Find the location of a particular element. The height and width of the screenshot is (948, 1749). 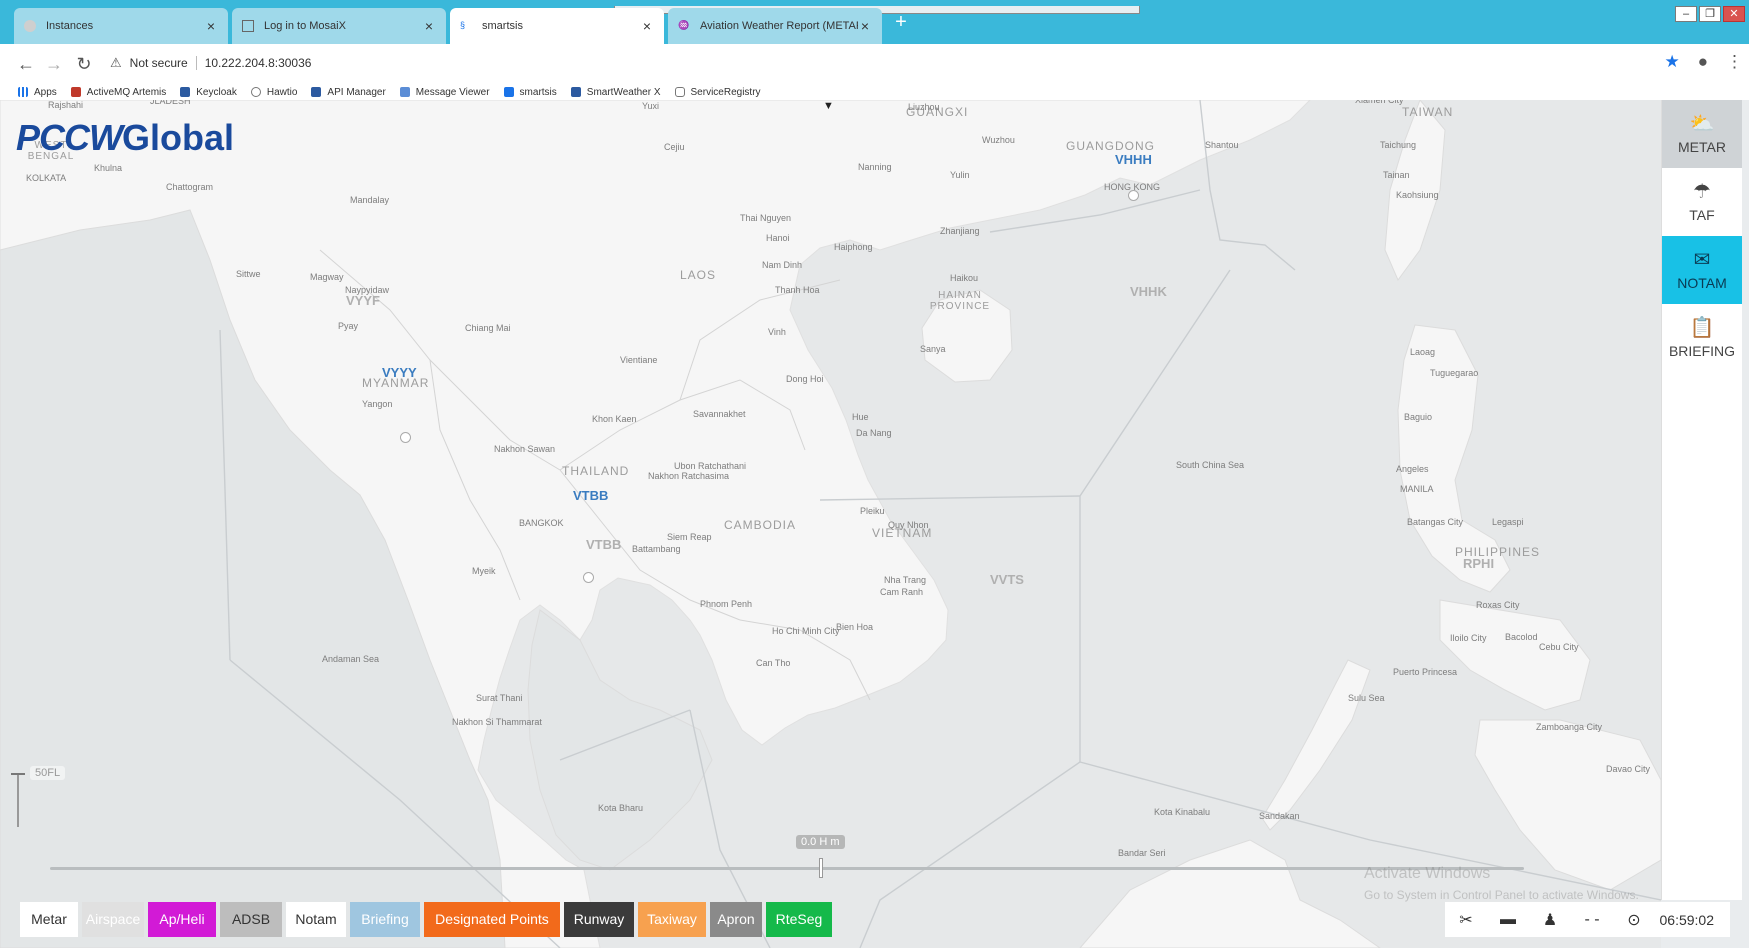

city-label: Zamboanga City is located at coordinates (1569, 727).